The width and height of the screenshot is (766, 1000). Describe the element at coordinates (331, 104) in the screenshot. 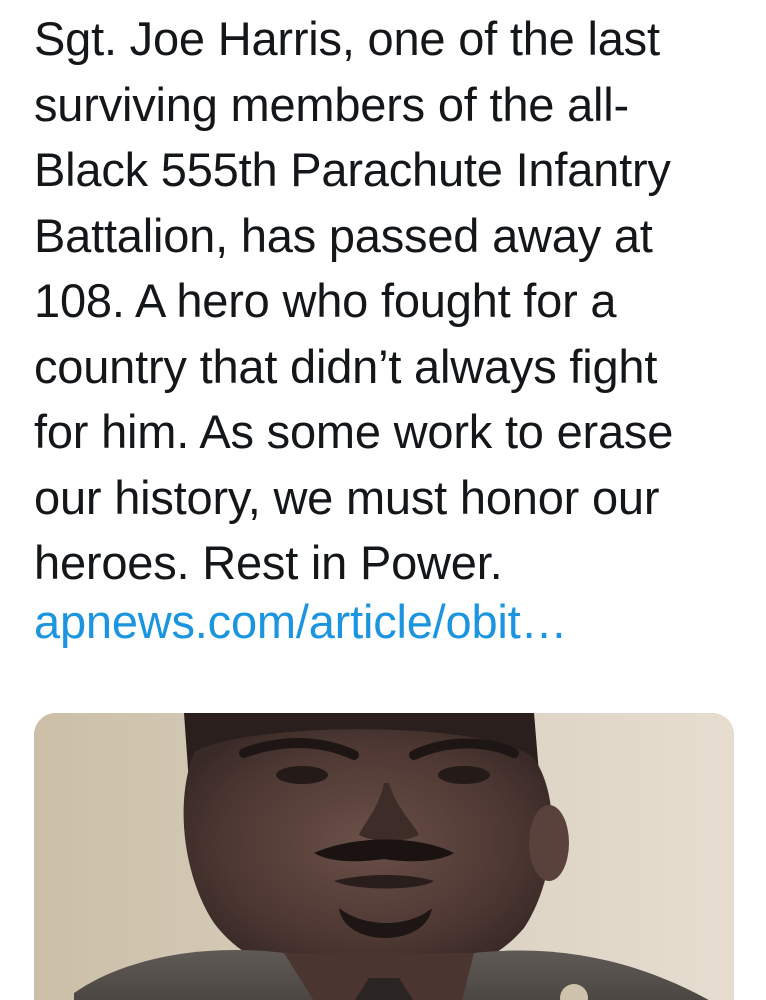

I see `tweet-text-line: surviving members of the all-` at that location.